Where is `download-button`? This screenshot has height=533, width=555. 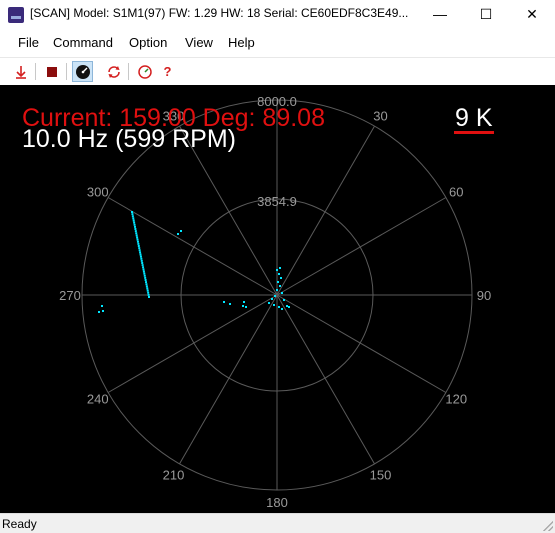
download-button is located at coordinates (20, 71).